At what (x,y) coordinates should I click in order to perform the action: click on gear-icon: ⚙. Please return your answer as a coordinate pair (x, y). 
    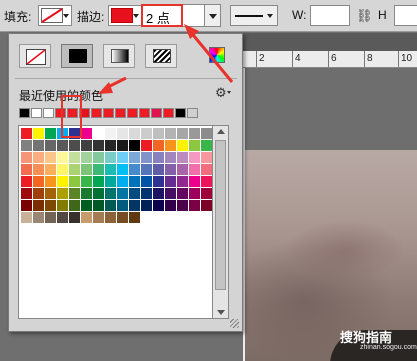
    Looking at the image, I should click on (221, 93).